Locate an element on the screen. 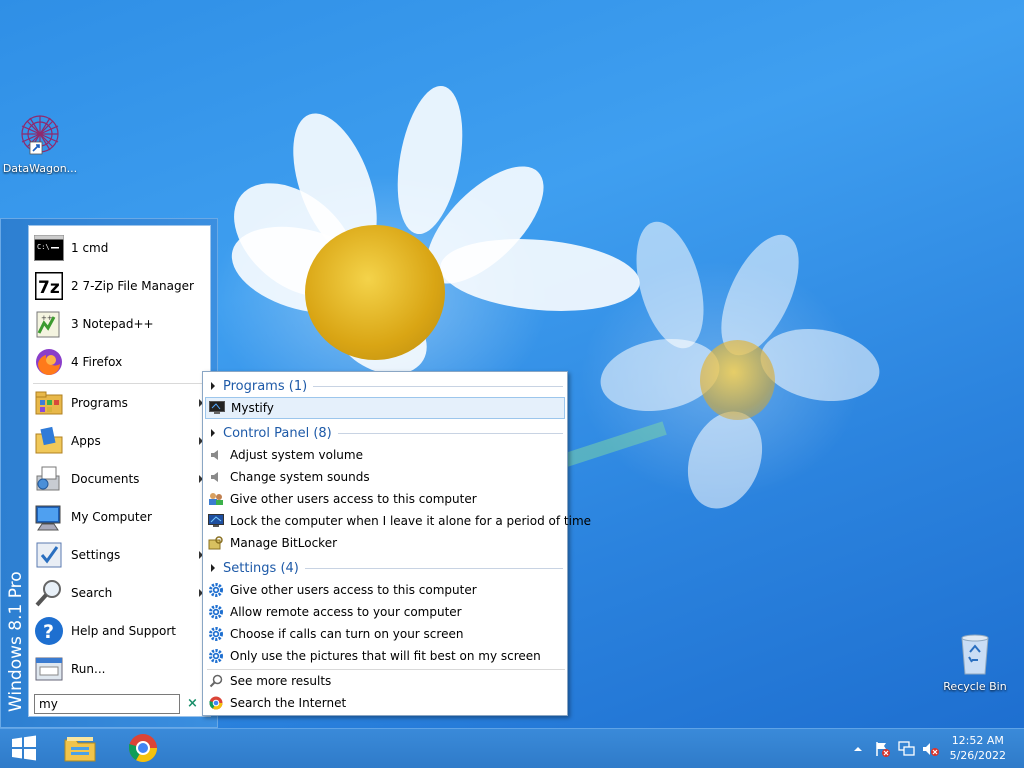 The height and width of the screenshot is (768, 1024). recent-item-7zip: 7z 2 7-Zip File Manager is located at coordinates (120, 286).